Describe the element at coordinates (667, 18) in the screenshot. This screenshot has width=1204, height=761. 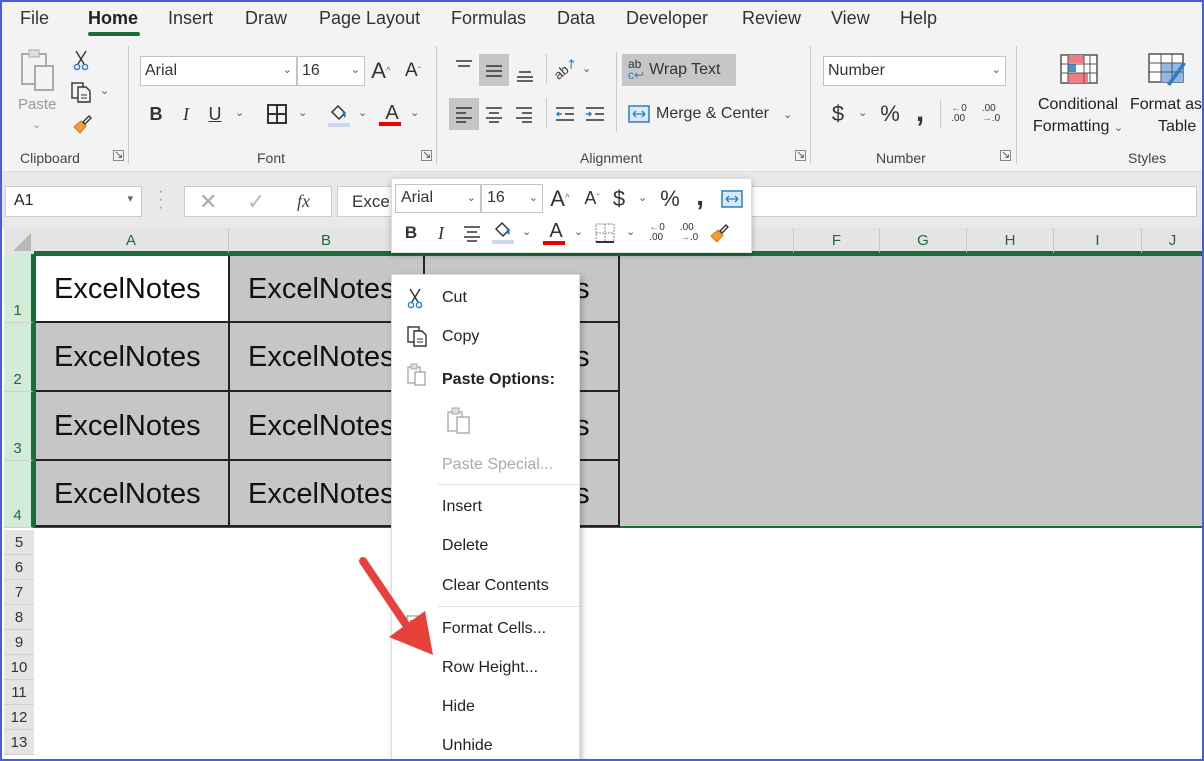
I see `tab-developer: Developer` at that location.